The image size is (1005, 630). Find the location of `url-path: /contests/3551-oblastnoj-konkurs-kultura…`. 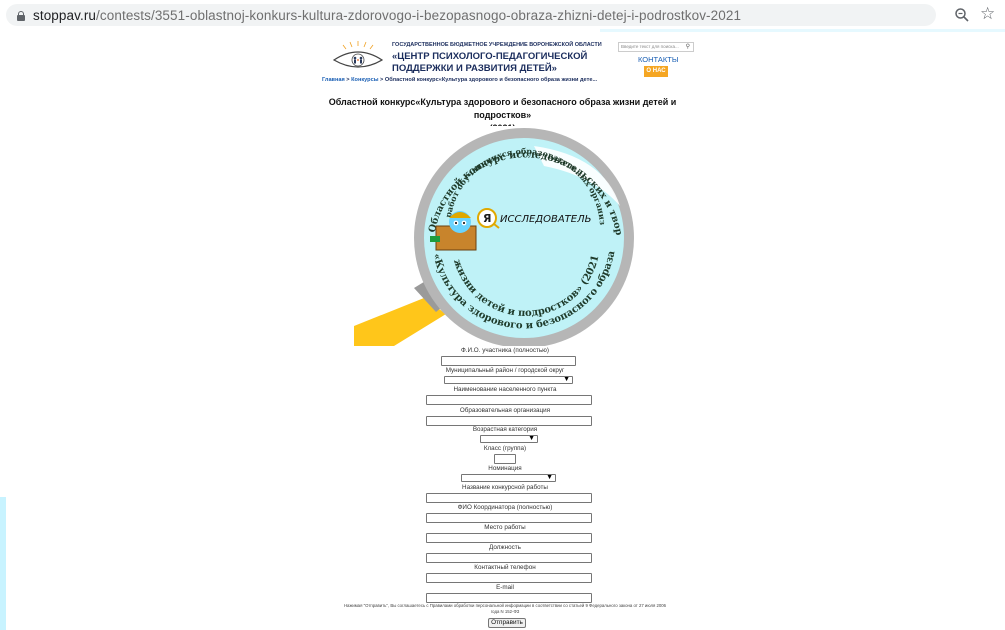

url-path: /contests/3551-oblastnoj-konkurs-kultura… is located at coordinates (419, 15).